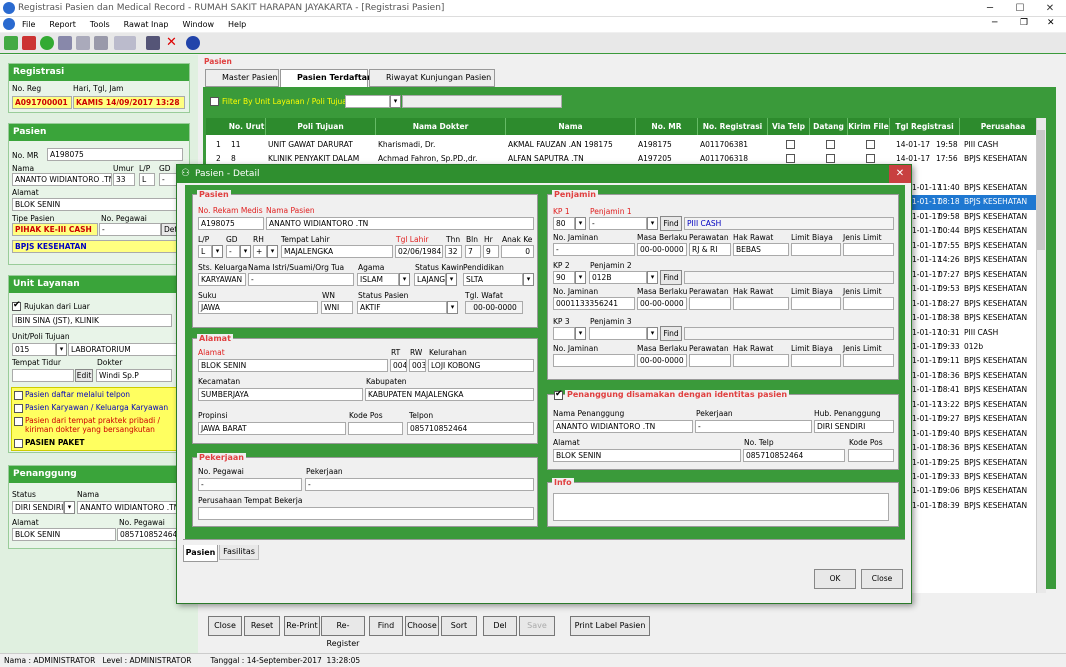 This screenshot has height=667, width=1066. Describe the element at coordinates (272, 428) in the screenshot. I see `propinsi-input: JAWA BARAT` at that location.